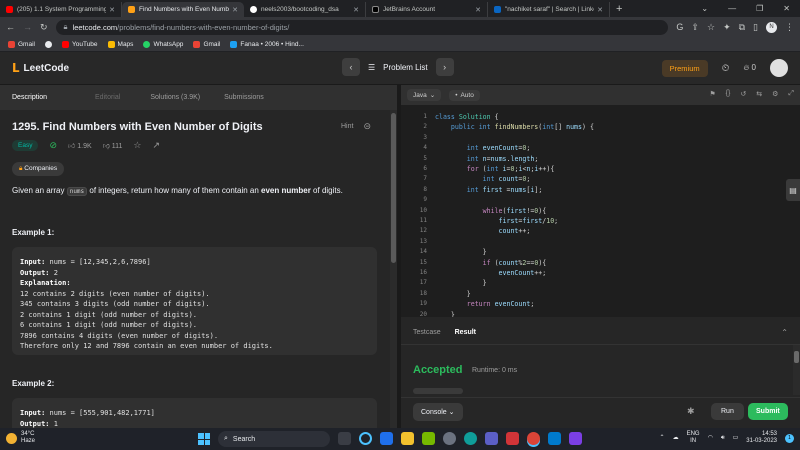 This screenshot has width=800, height=450. I want to click on cortana-icon, so click(365, 438).